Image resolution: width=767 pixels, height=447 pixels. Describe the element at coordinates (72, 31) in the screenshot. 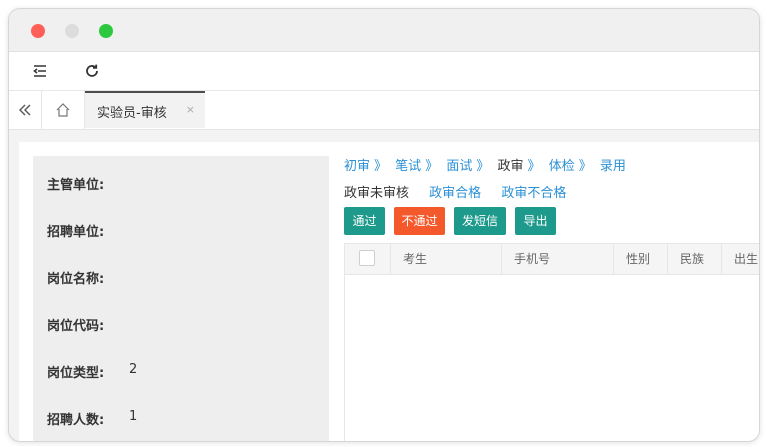

I see `minimize-window-button` at that location.